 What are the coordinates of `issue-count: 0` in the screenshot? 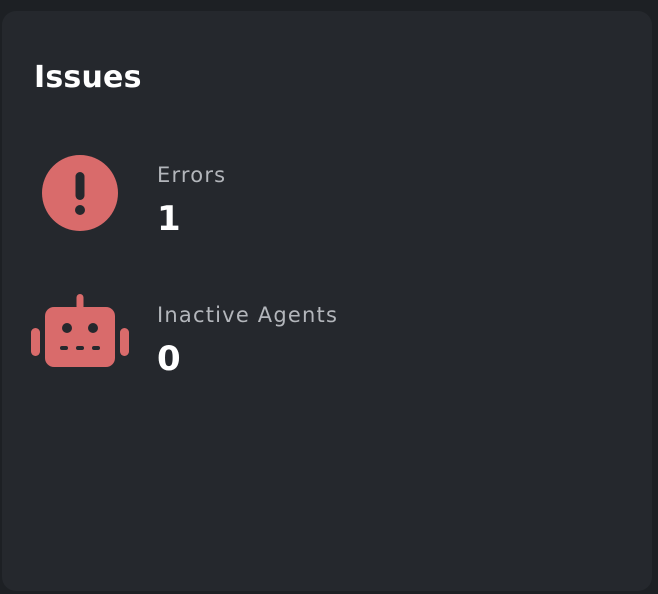 It's located at (169, 359).